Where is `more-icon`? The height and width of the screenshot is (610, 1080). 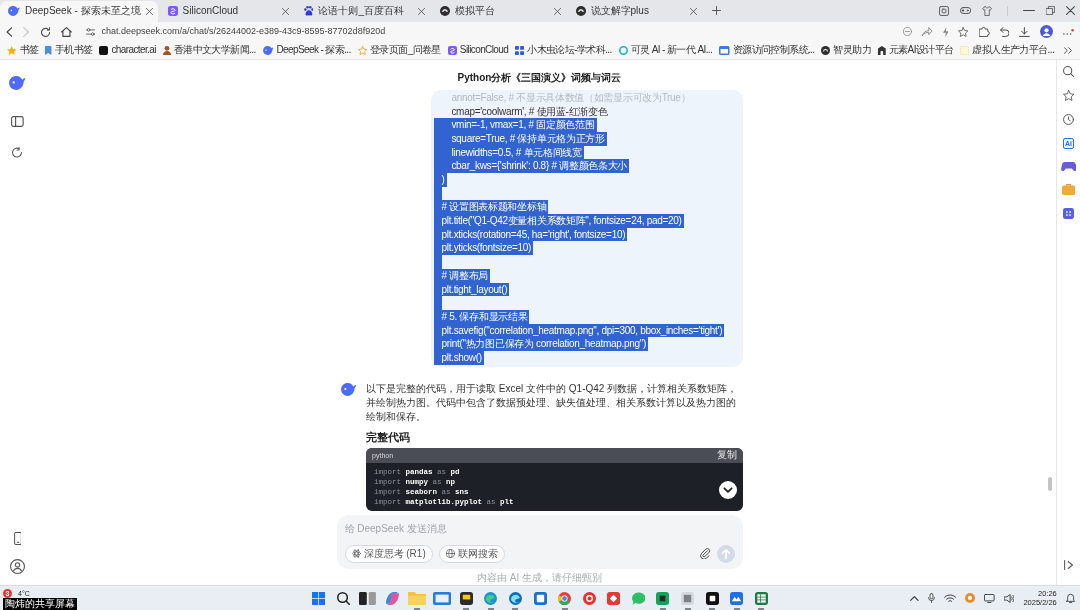 more-icon is located at coordinates (1068, 31).